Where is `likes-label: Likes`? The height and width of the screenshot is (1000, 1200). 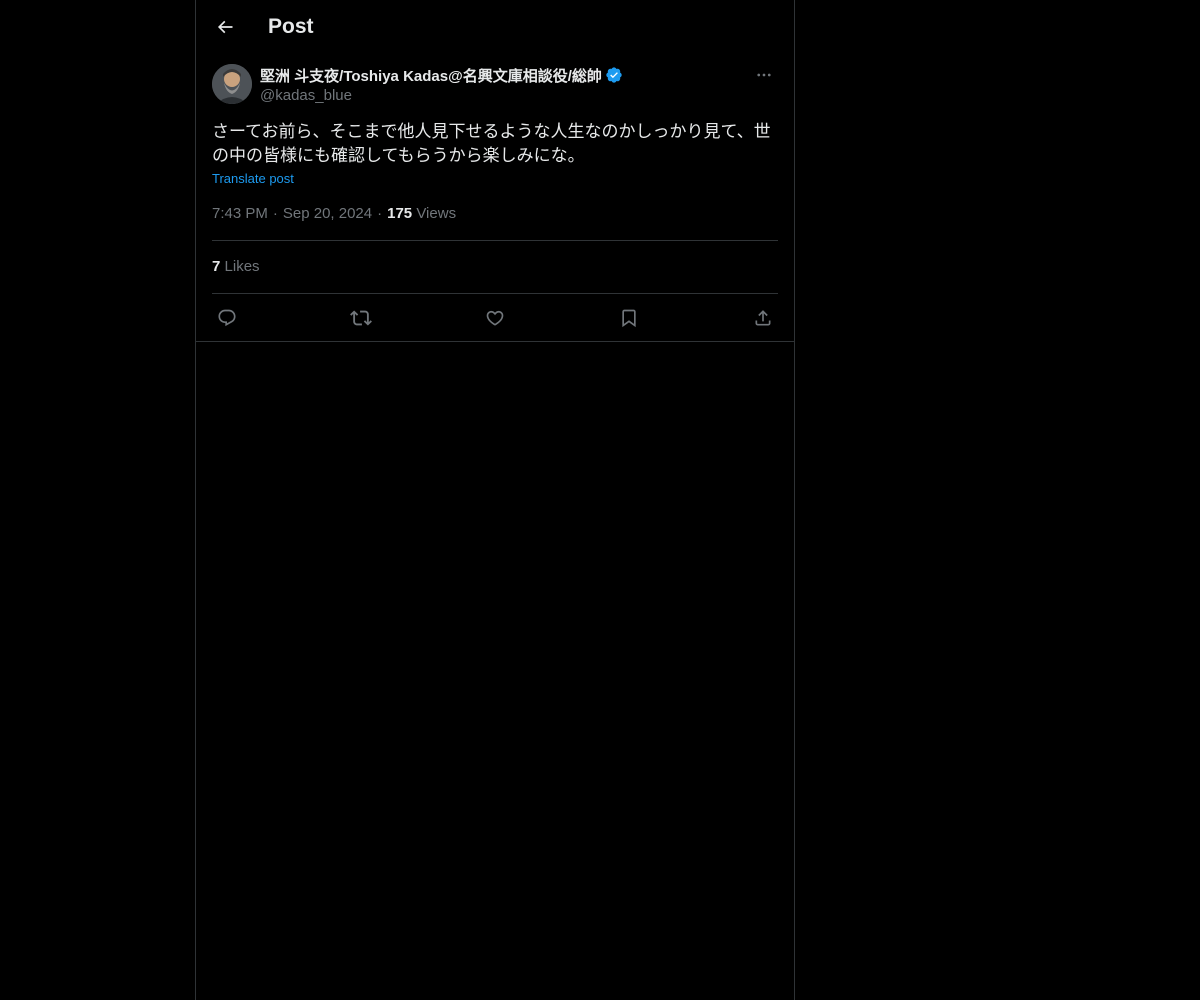 likes-label: Likes is located at coordinates (242, 266).